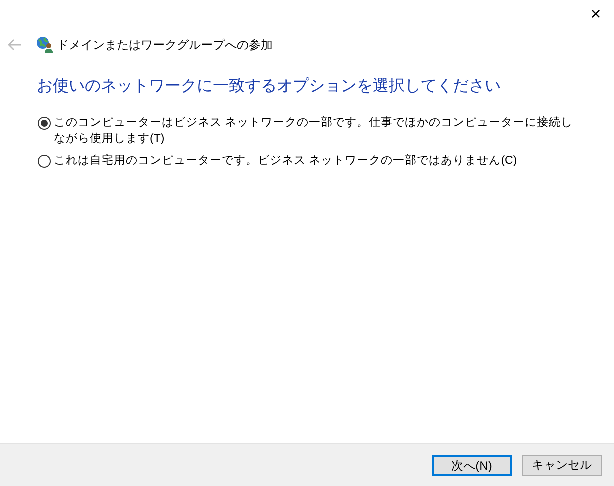  What do you see at coordinates (562, 465) in the screenshot?
I see `dialog-button: キャンセル` at bounding box center [562, 465].